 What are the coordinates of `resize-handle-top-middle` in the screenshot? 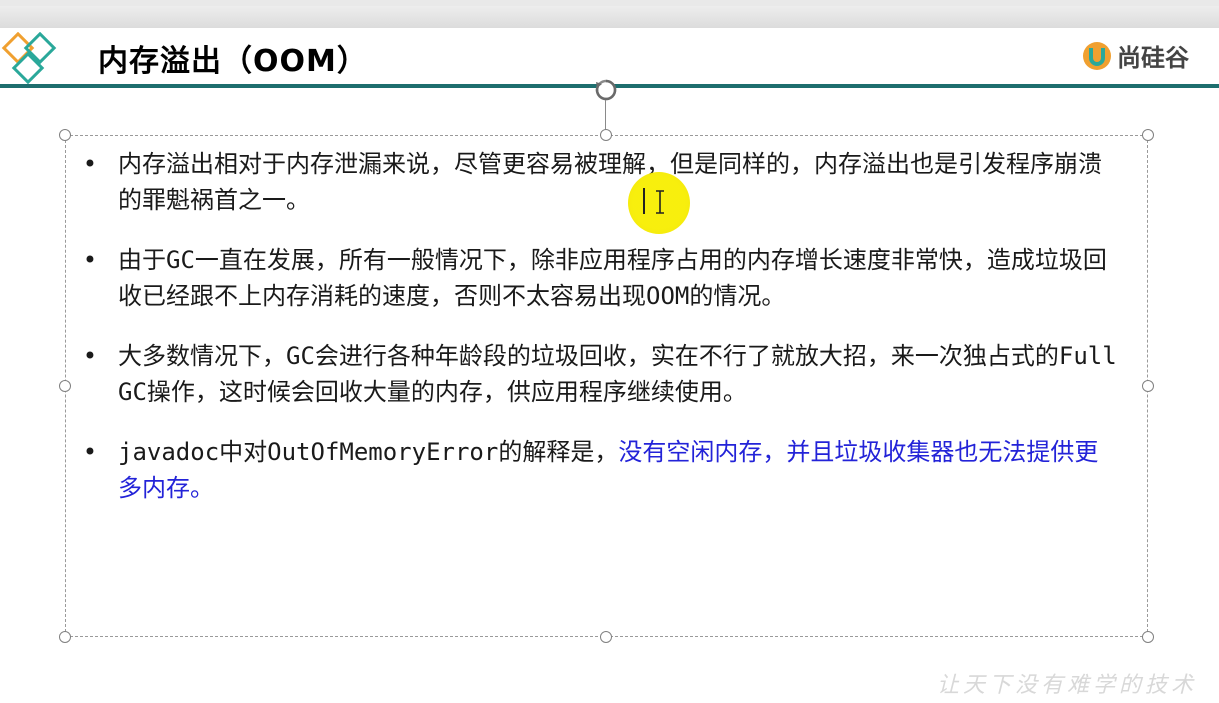 It's located at (606, 135).